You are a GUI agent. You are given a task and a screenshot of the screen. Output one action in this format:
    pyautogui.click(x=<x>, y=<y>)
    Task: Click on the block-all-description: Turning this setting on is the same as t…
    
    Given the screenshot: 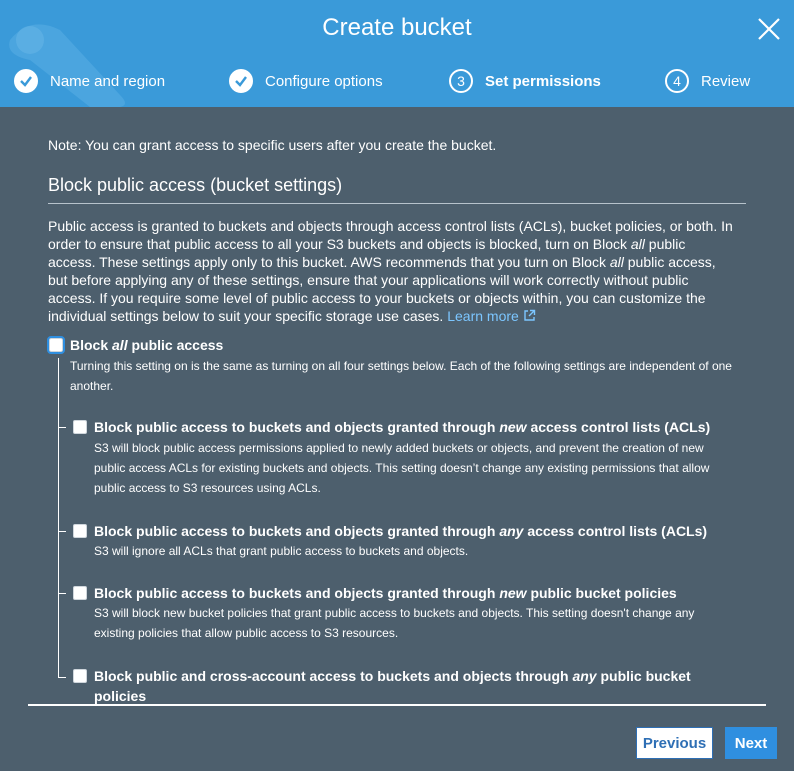 What is the action you would take?
    pyautogui.click(x=401, y=376)
    